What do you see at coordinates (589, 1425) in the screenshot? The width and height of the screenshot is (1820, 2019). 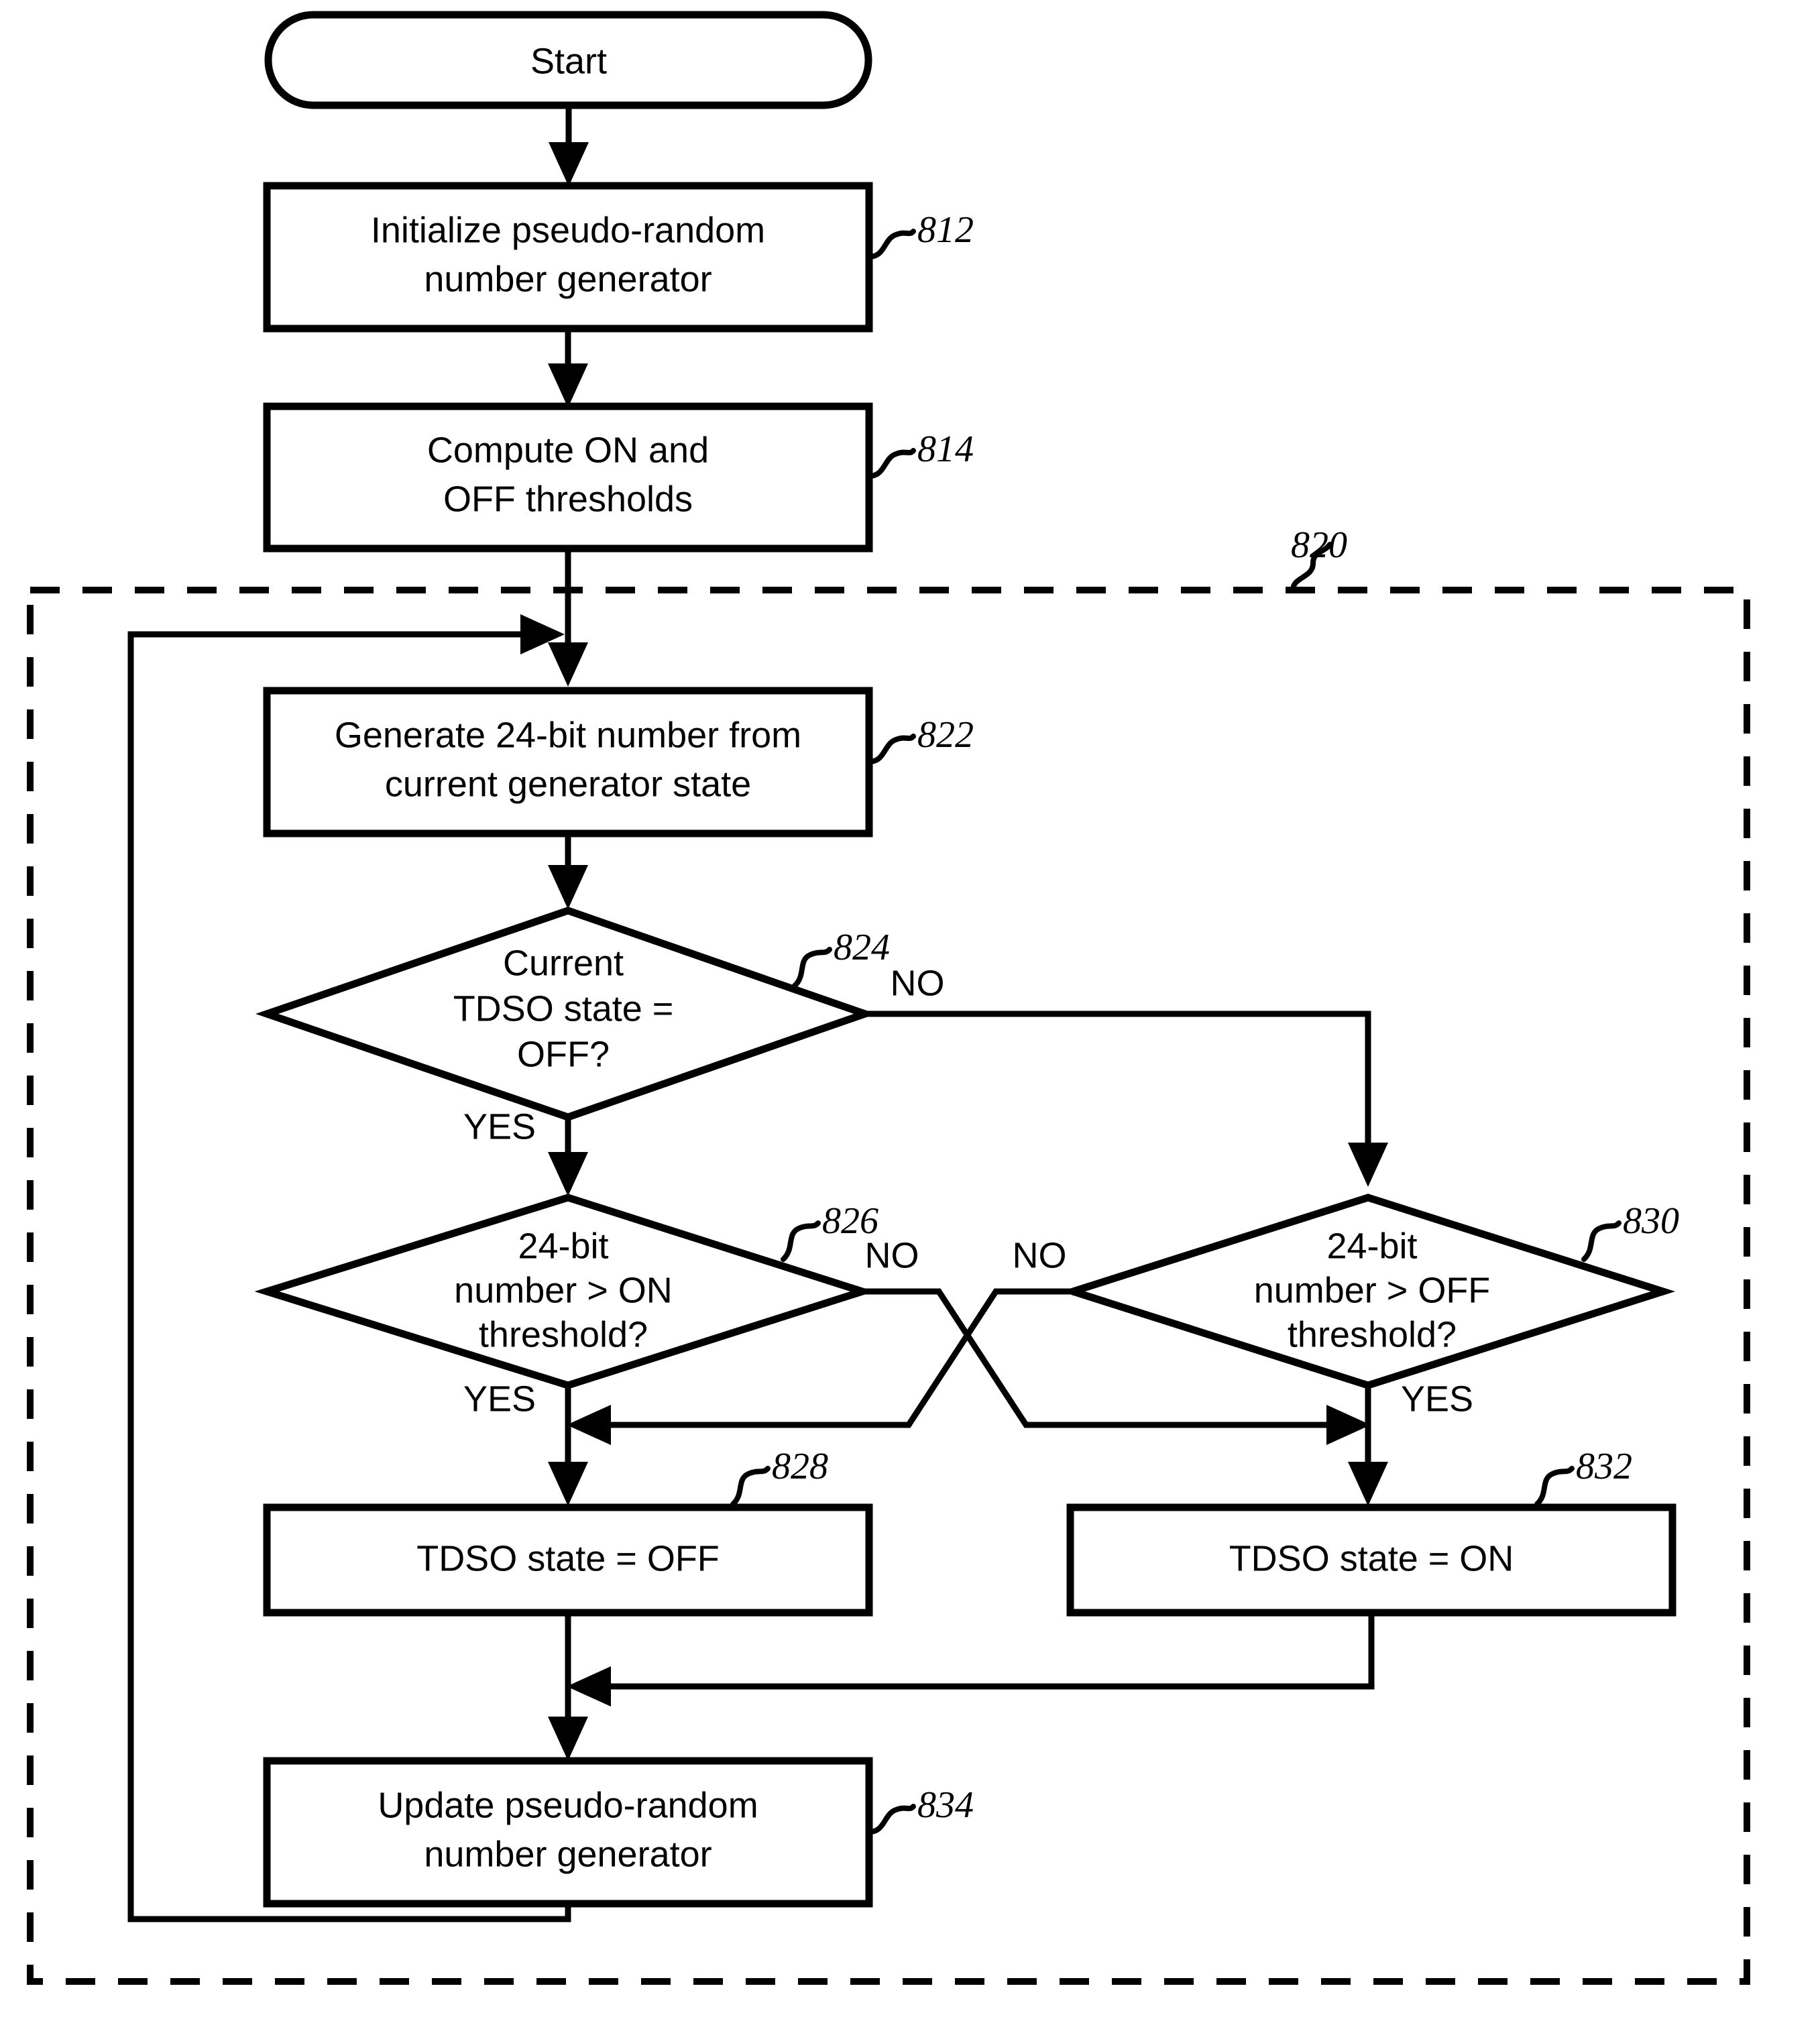 I see `arrowhead-check-off-no` at bounding box center [589, 1425].